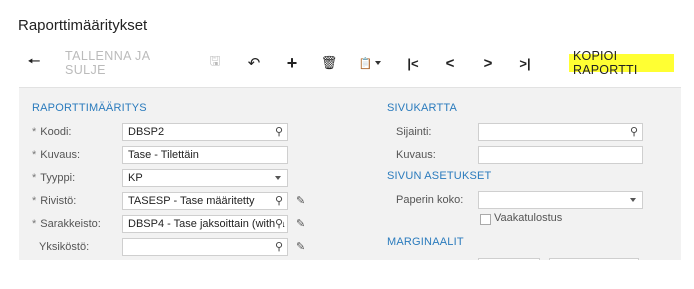 The height and width of the screenshot is (289, 694). I want to click on sitemap-kuvaus-label: Kuvaus:, so click(416, 155).